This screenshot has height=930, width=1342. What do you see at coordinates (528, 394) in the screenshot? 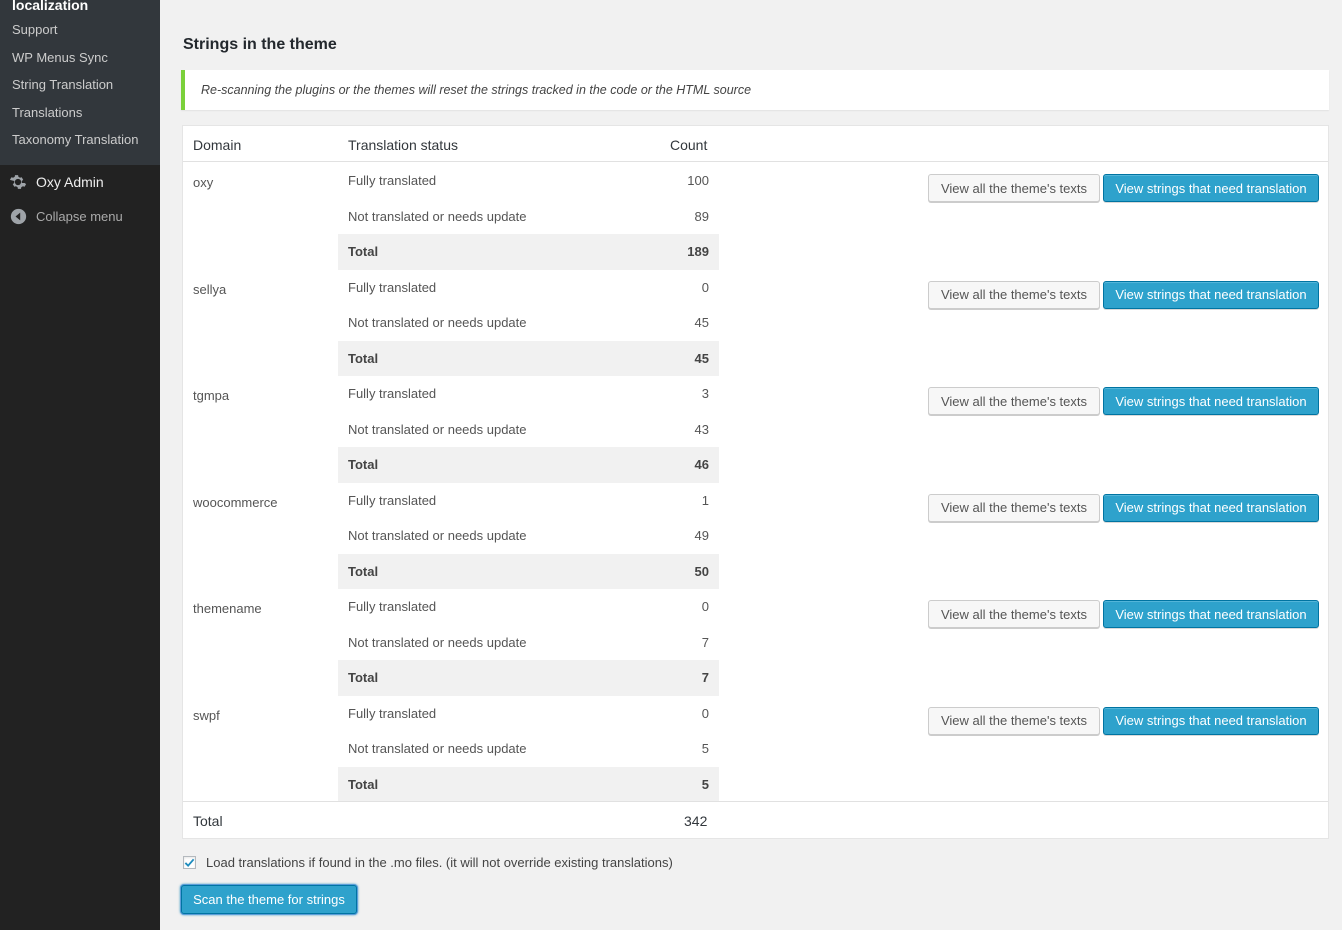
I see `status-row: Fully translated 3` at bounding box center [528, 394].